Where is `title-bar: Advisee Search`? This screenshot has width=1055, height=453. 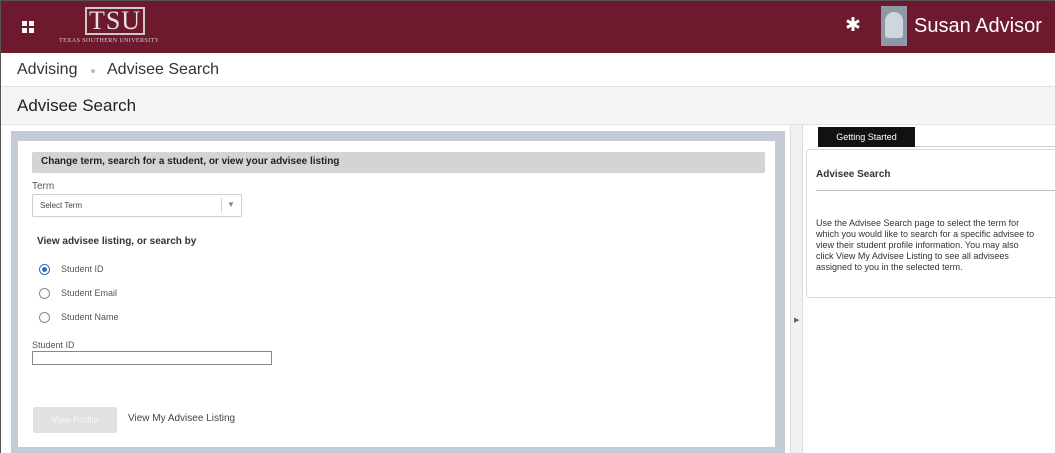 title-bar: Advisee Search is located at coordinates (528, 106).